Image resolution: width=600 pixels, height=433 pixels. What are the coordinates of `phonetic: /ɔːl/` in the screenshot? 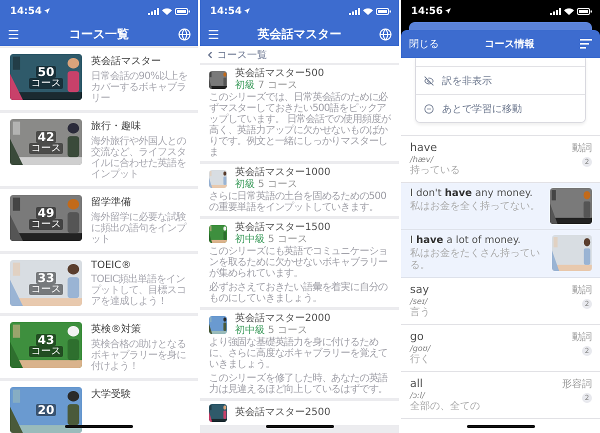 It's located at (418, 395).